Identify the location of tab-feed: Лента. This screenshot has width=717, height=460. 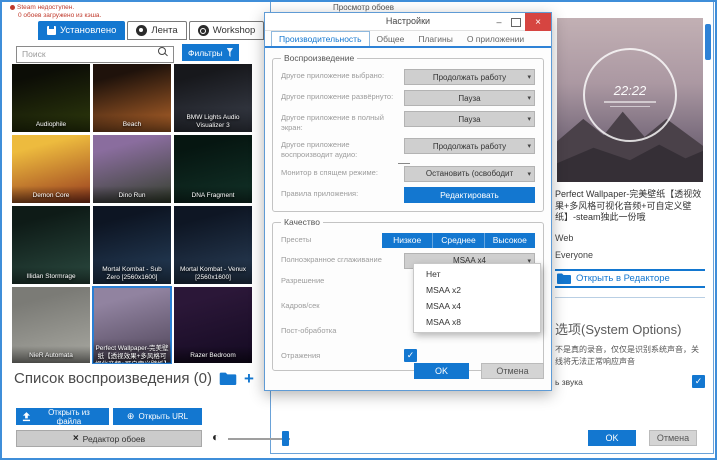
(157, 30).